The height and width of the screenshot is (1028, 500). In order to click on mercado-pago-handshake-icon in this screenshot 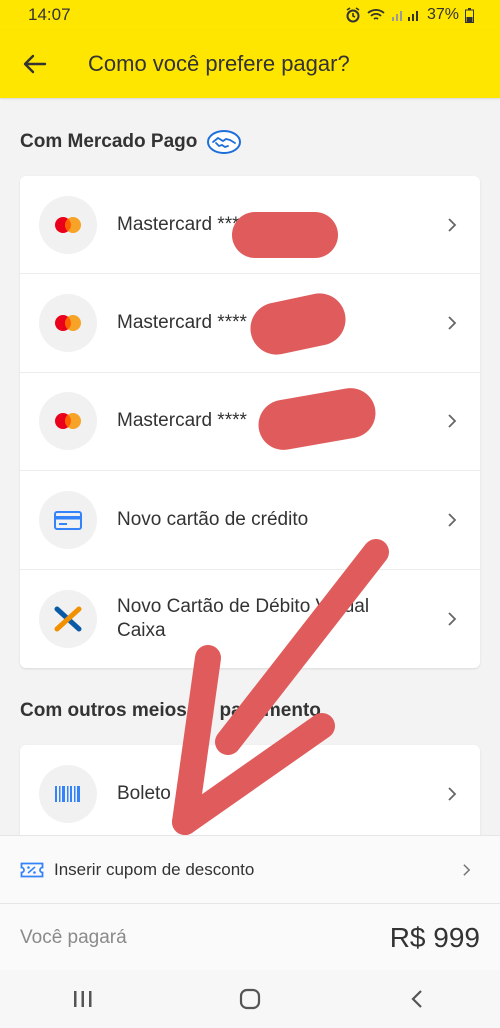, I will do `click(224, 142)`.